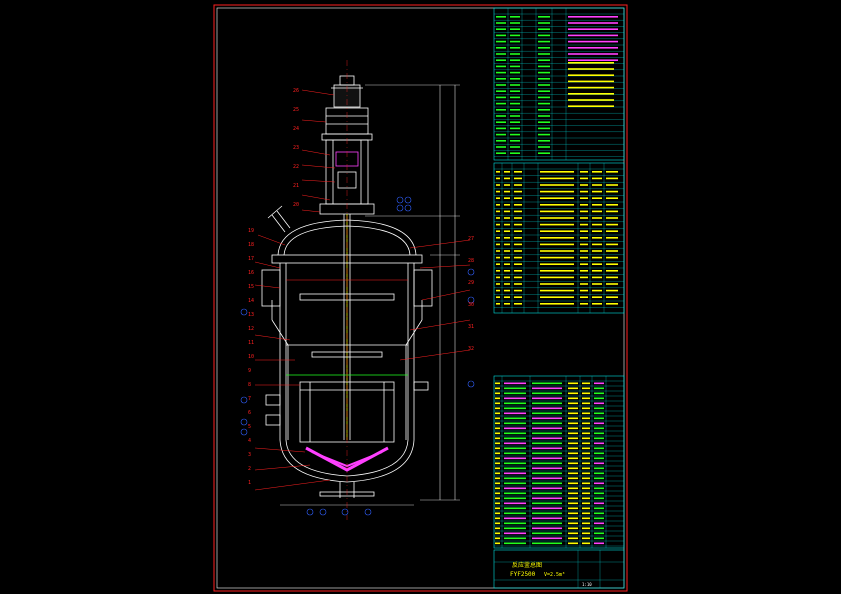  Describe the element at coordinates (527, 565) in the screenshot. I see `drawing-title: 反应釜总图` at that location.